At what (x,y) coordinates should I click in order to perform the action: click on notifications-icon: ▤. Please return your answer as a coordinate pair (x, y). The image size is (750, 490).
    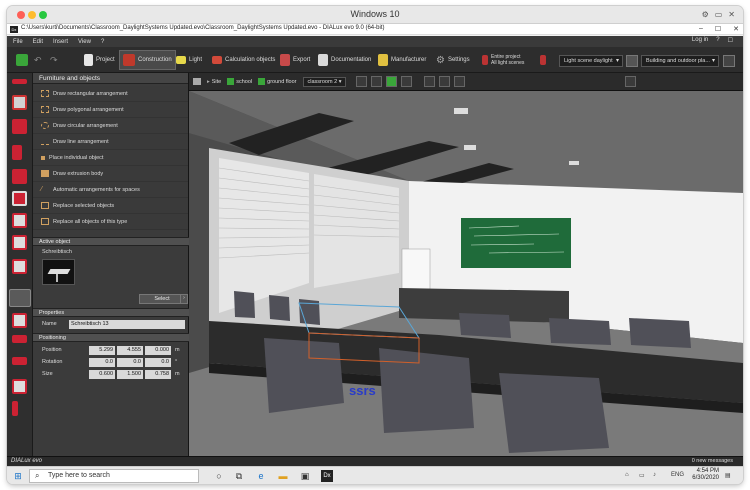
    Looking at the image, I should click on (728, 475).